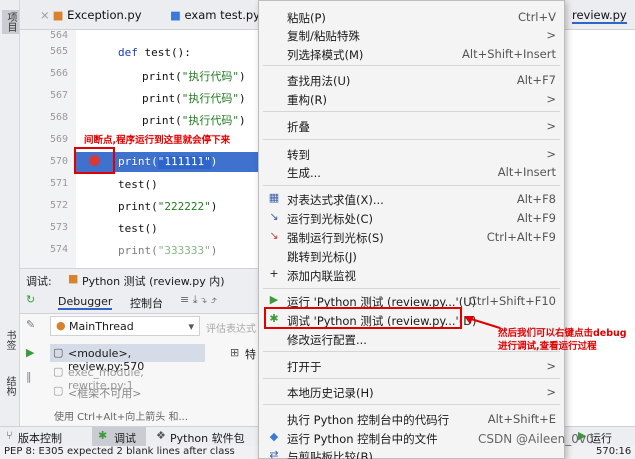 The width and height of the screenshot is (635, 459). Describe the element at coordinates (61, 325) in the screenshot. I see `thread-icon: ●` at that location.